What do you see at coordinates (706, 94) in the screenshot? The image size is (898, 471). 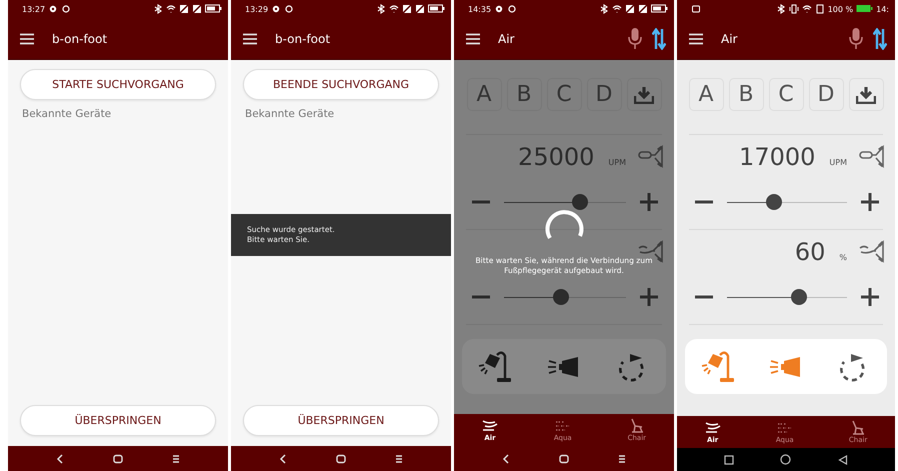 I see `preset-button: A` at bounding box center [706, 94].